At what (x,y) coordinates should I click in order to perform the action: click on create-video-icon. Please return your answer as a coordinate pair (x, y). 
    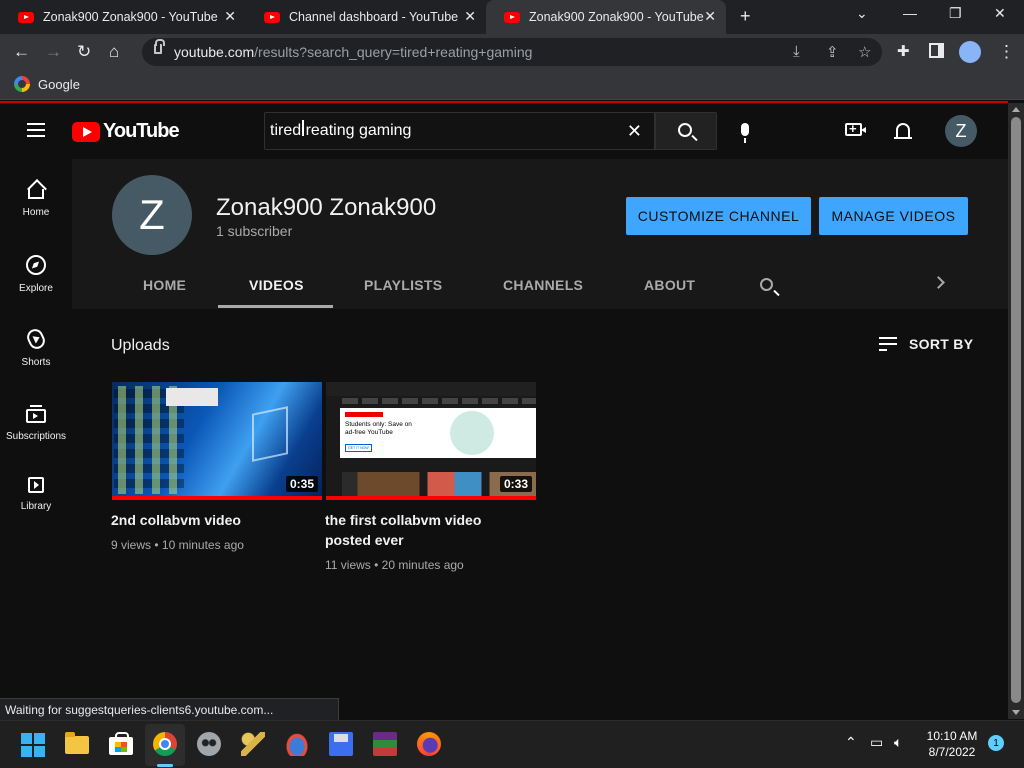
    Looking at the image, I should click on (855, 128).